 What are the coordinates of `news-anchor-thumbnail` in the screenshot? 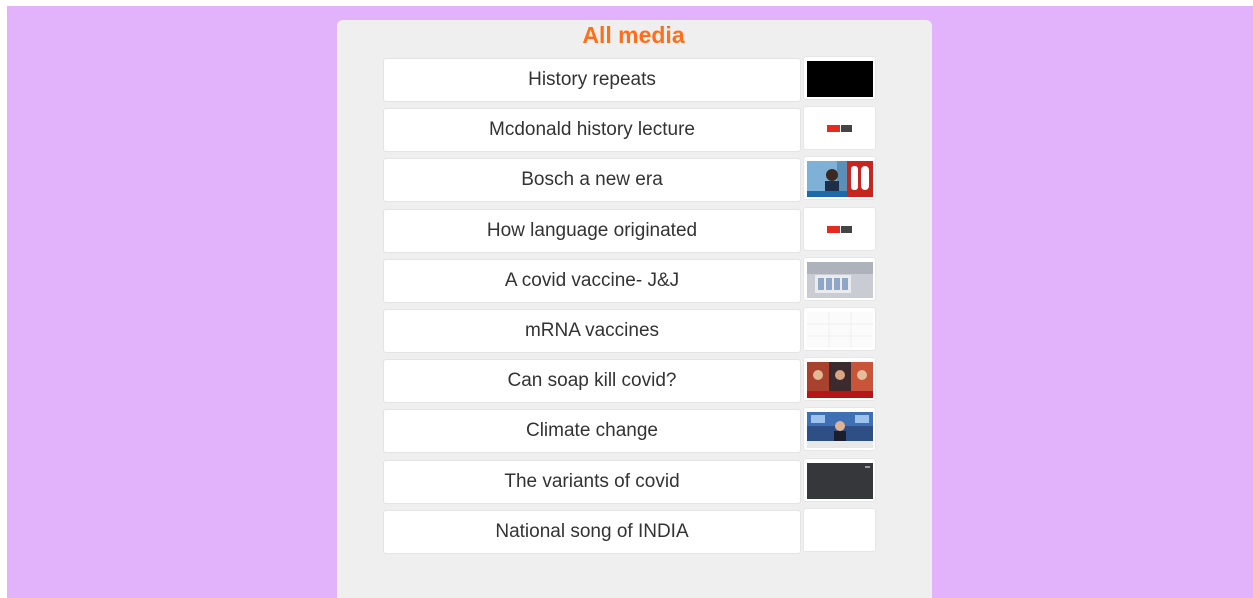 It's located at (840, 179).